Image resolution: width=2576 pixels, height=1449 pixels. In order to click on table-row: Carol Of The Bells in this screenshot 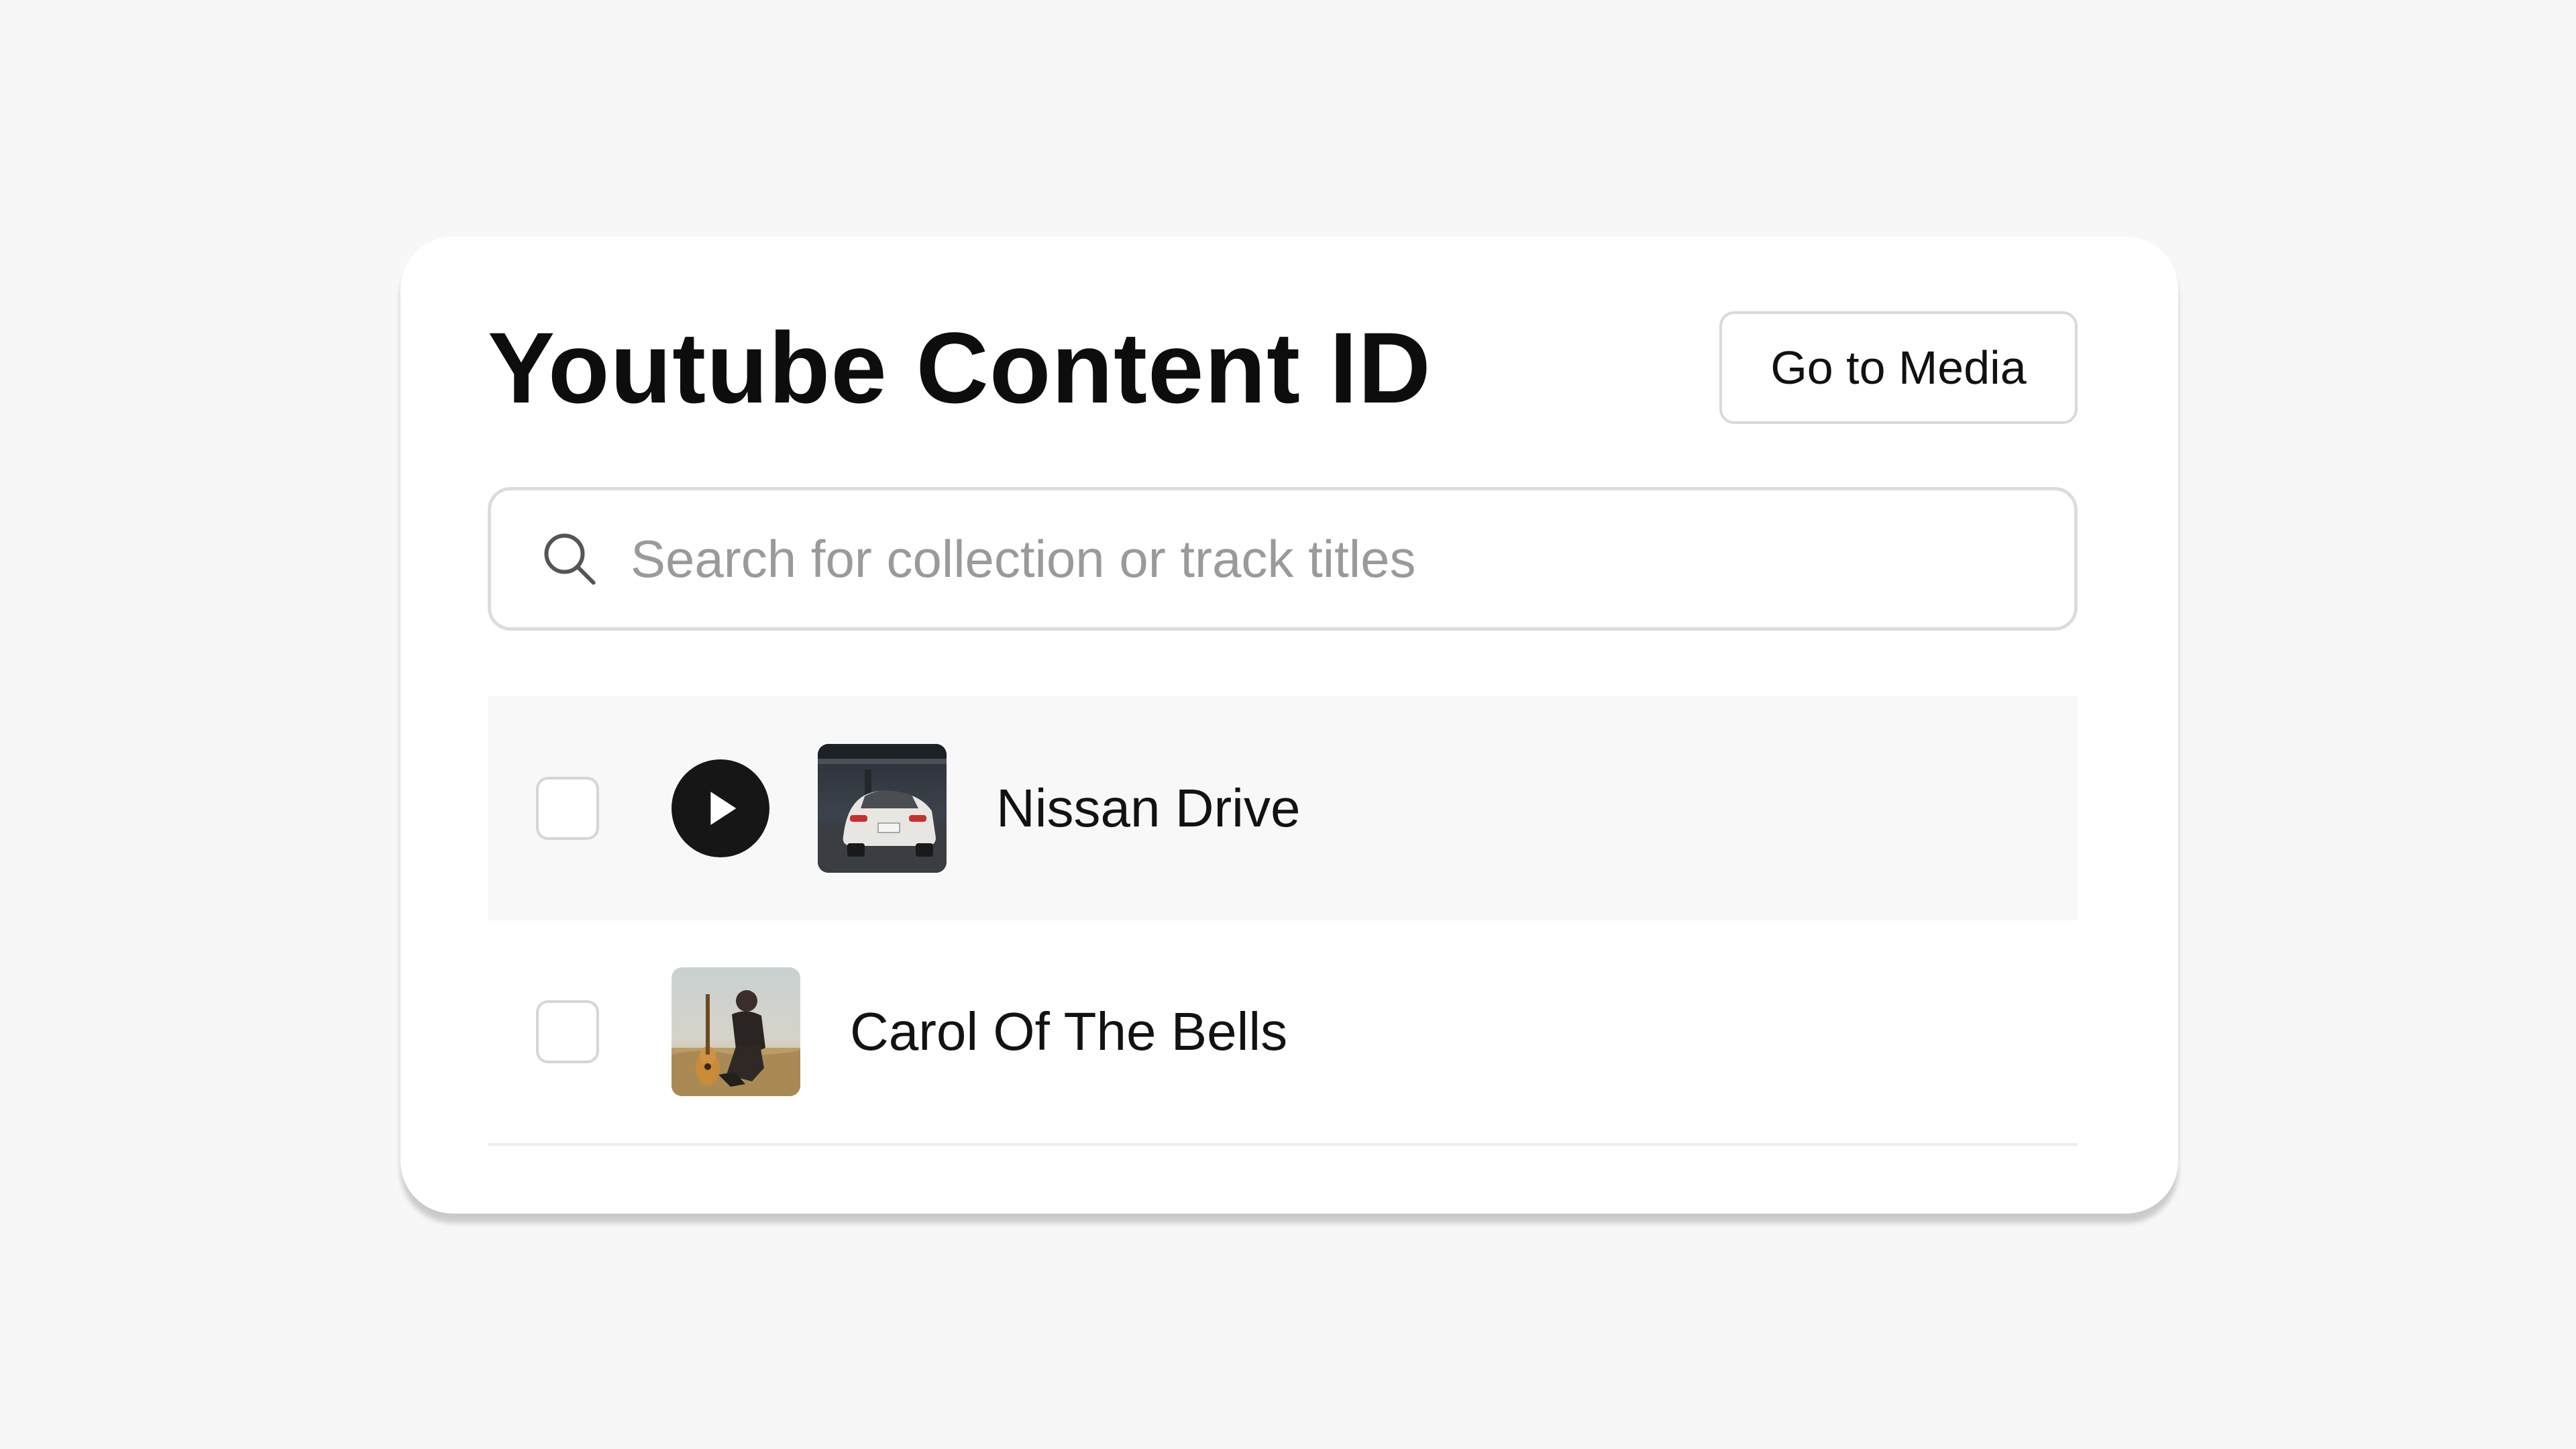, I will do `click(1283, 1033)`.